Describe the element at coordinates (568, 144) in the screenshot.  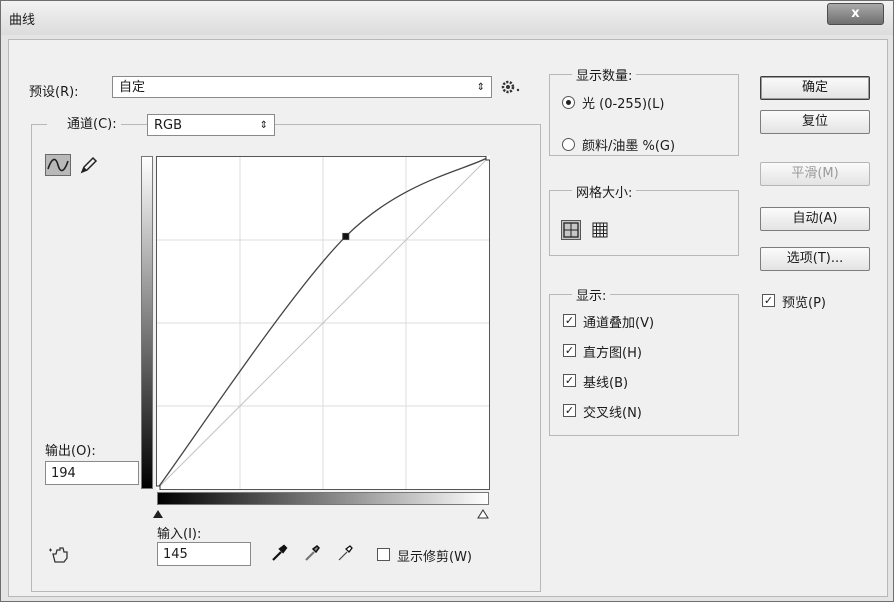
I see `pigment-radio` at that location.